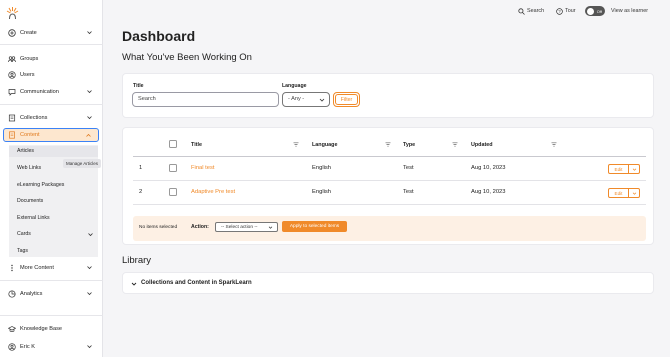  What do you see at coordinates (388, 283) in the screenshot?
I see `library-accordion: Collections and Content in SparkLearn` at bounding box center [388, 283].